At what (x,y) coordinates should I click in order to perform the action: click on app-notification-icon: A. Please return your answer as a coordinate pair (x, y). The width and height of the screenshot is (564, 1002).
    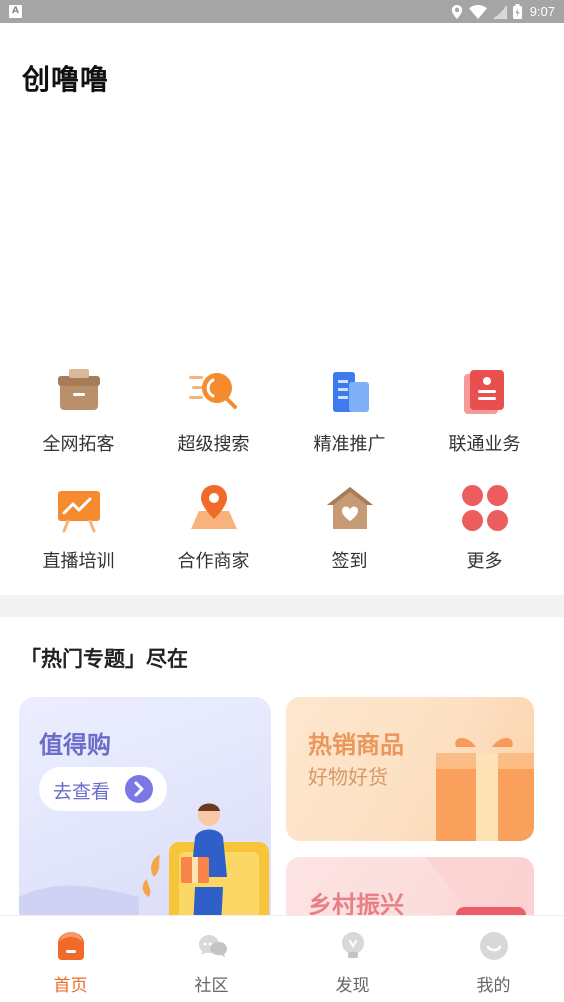
    Looking at the image, I should click on (15, 11).